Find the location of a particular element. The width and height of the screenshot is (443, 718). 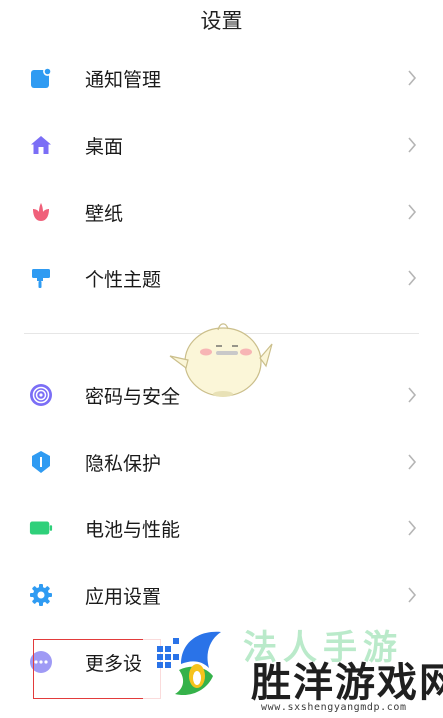

settings-item-label: 隐私保护 is located at coordinates (123, 463).